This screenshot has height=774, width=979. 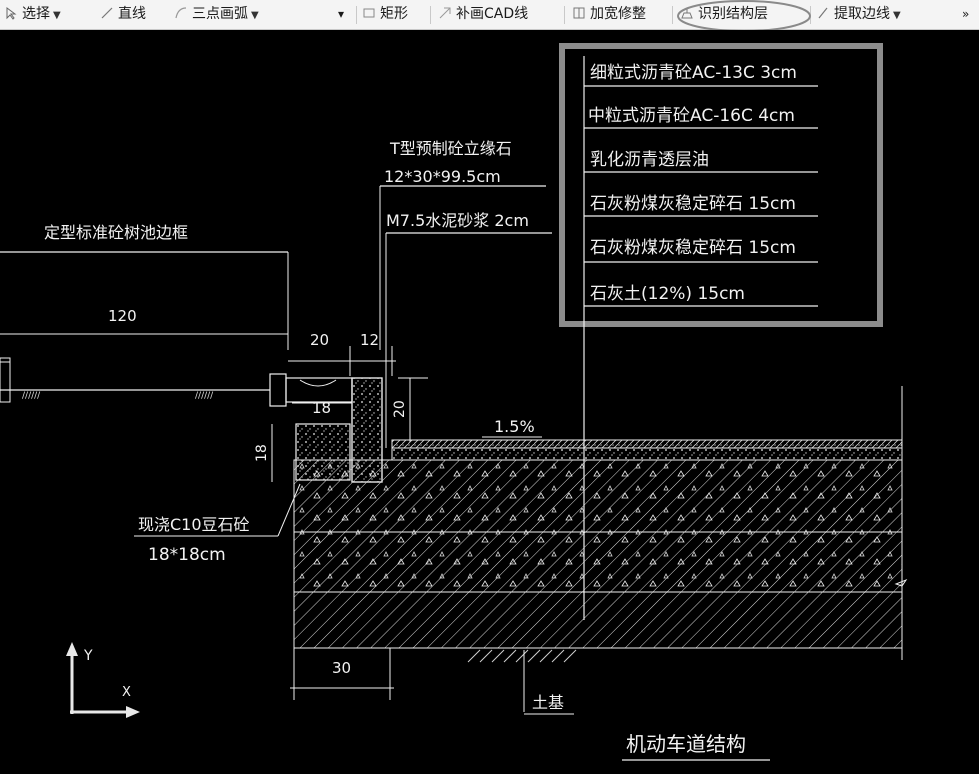 I want to click on curb-name-label: T型预制砼立缘石, so click(x=450, y=148).